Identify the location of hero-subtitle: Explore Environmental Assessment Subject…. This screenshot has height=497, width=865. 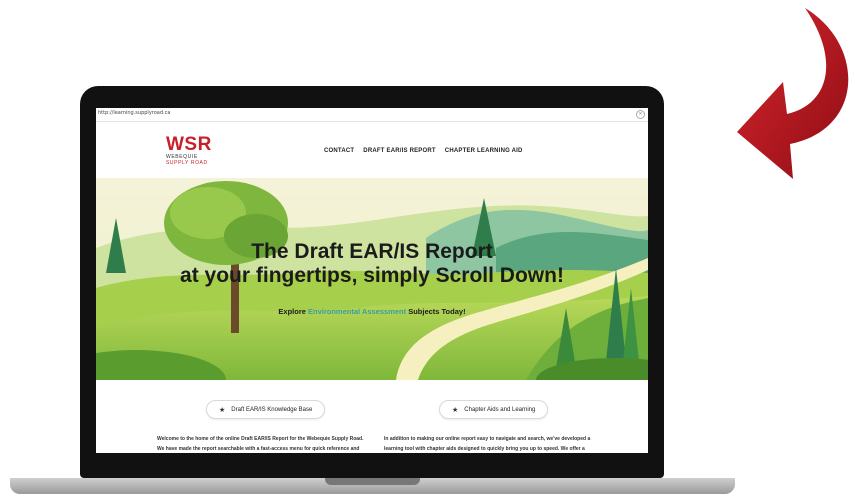
(372, 311).